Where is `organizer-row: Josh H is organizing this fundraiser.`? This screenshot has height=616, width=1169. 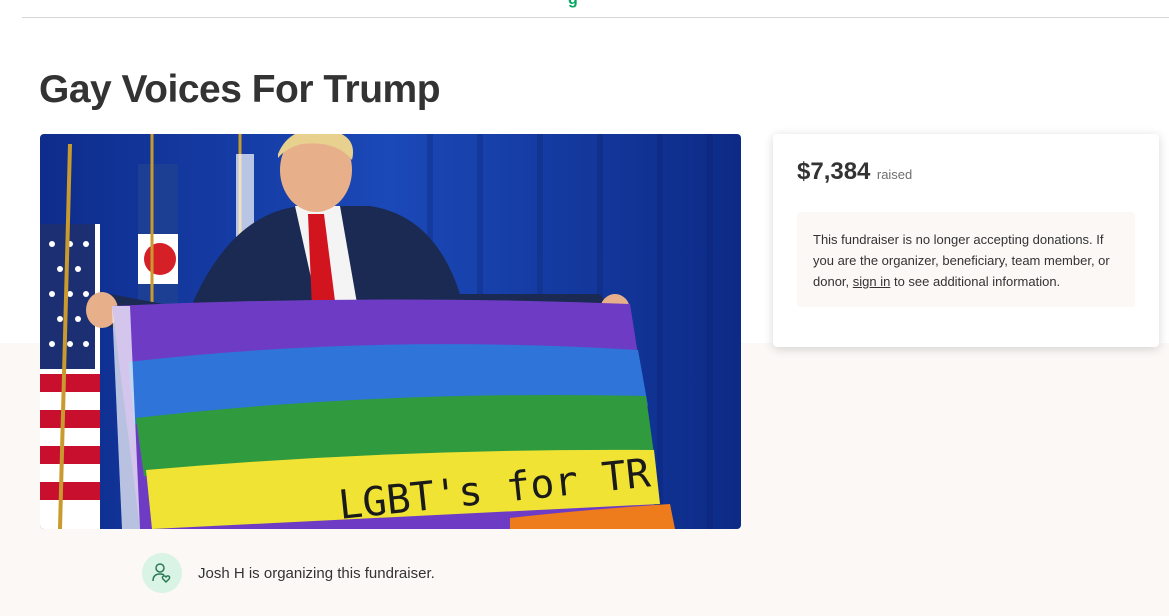 organizer-row: Josh H is organizing this fundraiser. is located at coordinates (288, 573).